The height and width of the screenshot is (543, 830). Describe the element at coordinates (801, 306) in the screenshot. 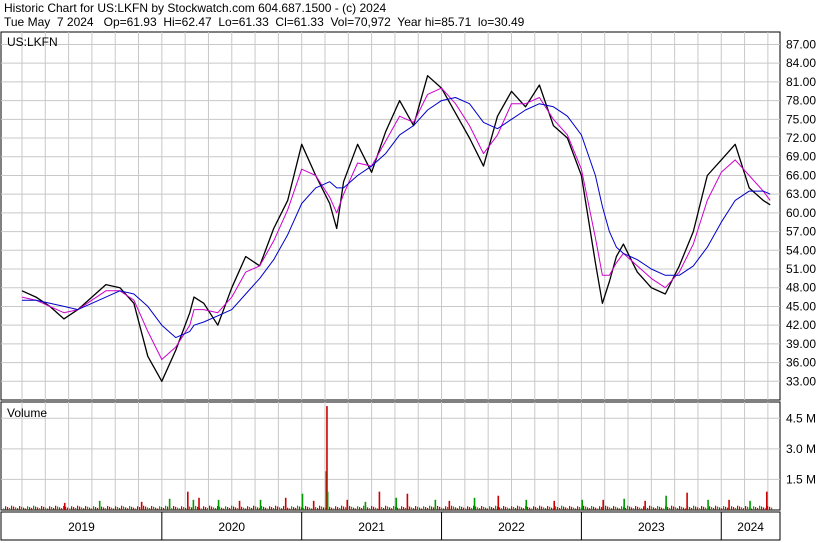

I see `price-tick-label: 45.00` at that location.